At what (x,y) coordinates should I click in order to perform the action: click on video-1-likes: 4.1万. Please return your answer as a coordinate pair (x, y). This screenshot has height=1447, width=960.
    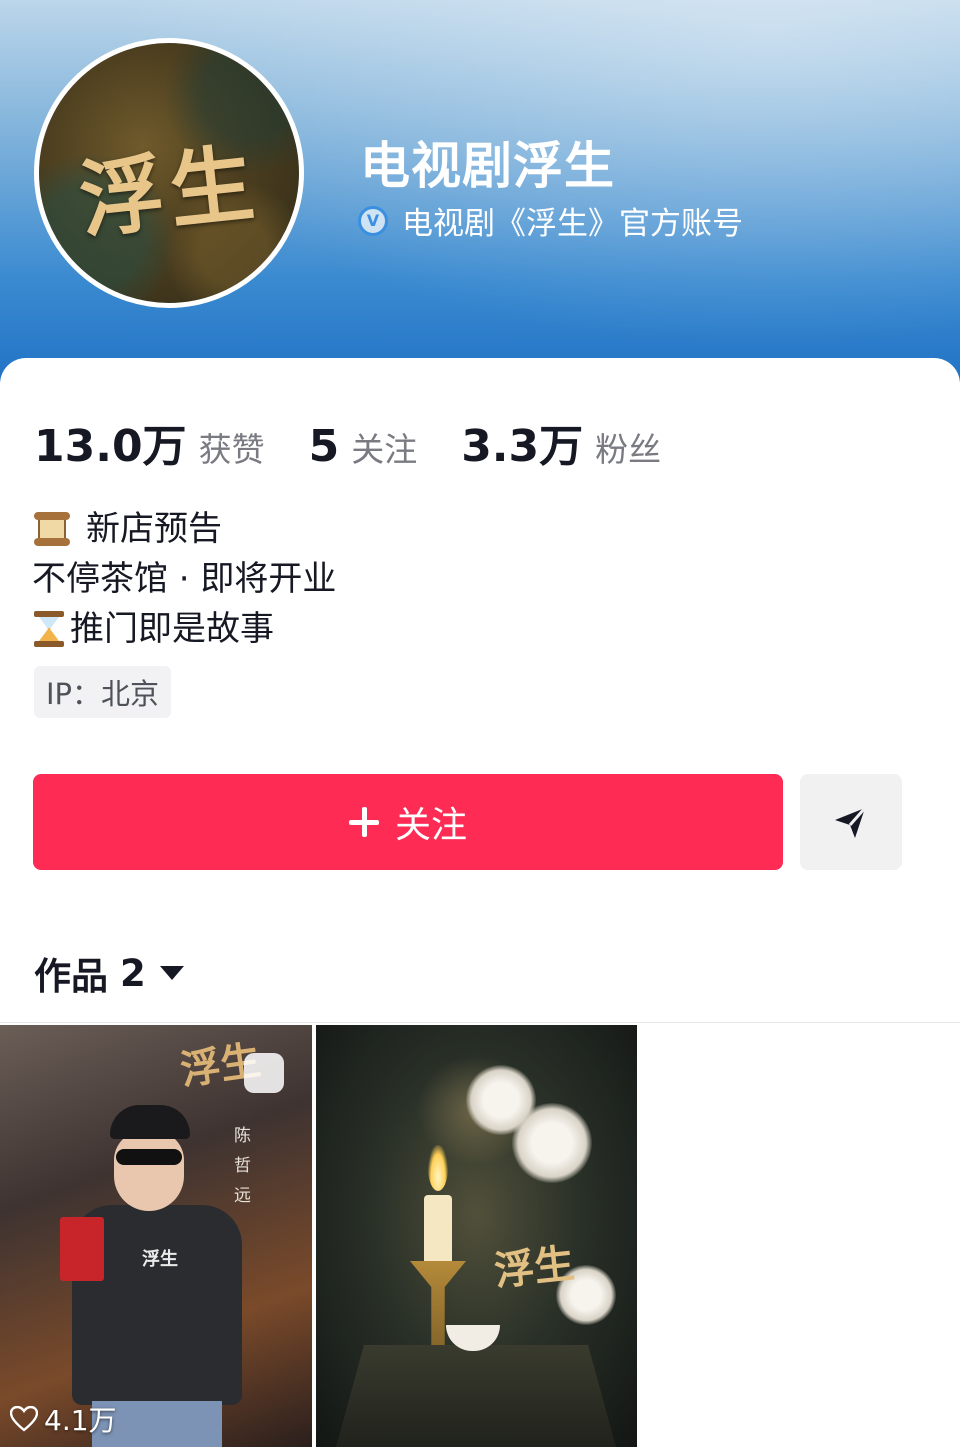
    Looking at the image, I should click on (63, 1419).